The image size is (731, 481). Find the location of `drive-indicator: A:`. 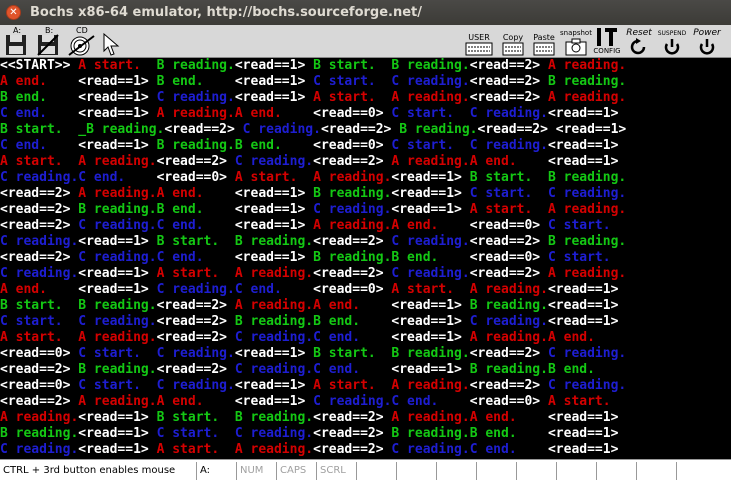

drive-indicator: A: is located at coordinates (217, 470).